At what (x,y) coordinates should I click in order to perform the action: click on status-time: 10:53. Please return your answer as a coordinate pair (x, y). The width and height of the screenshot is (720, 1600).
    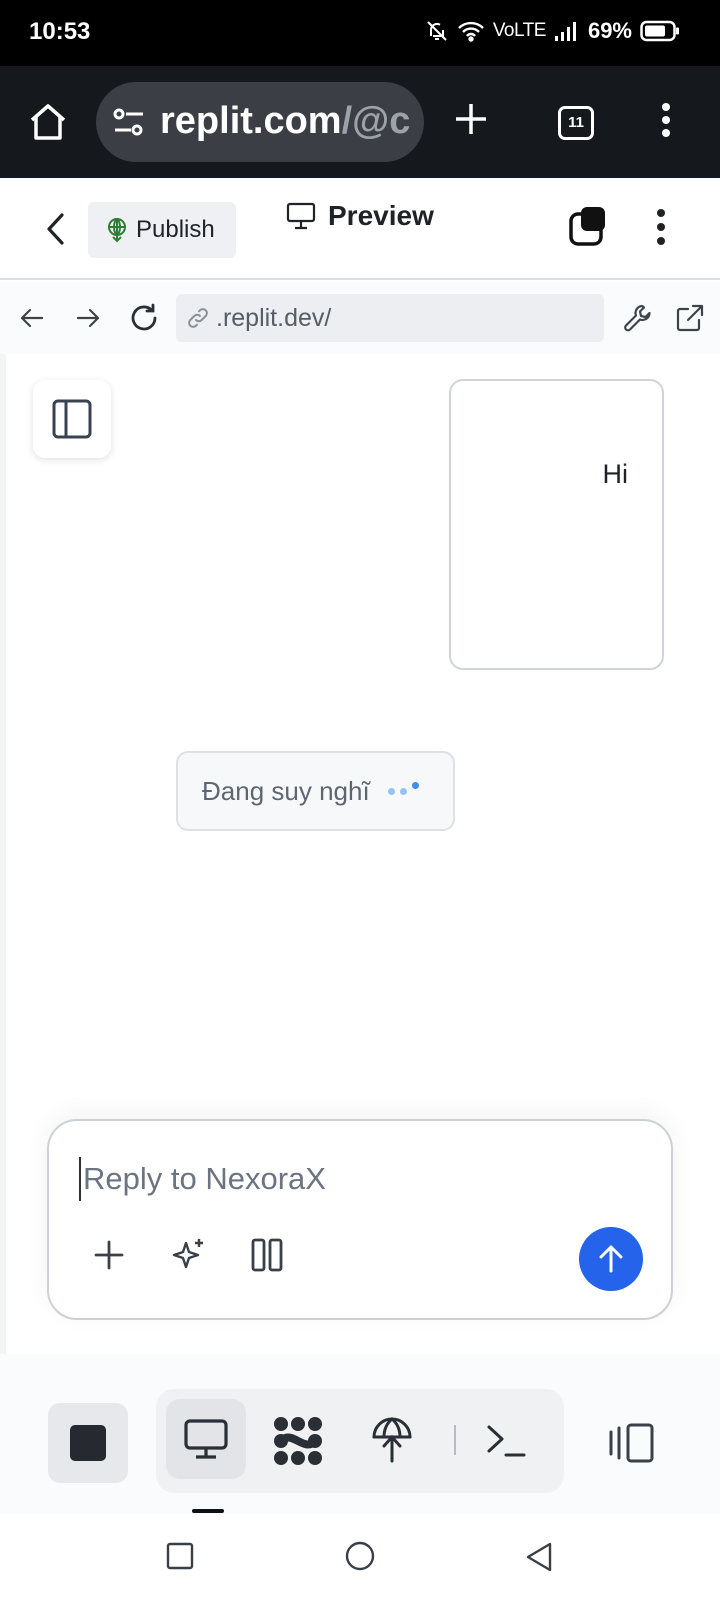
    Looking at the image, I should click on (60, 31).